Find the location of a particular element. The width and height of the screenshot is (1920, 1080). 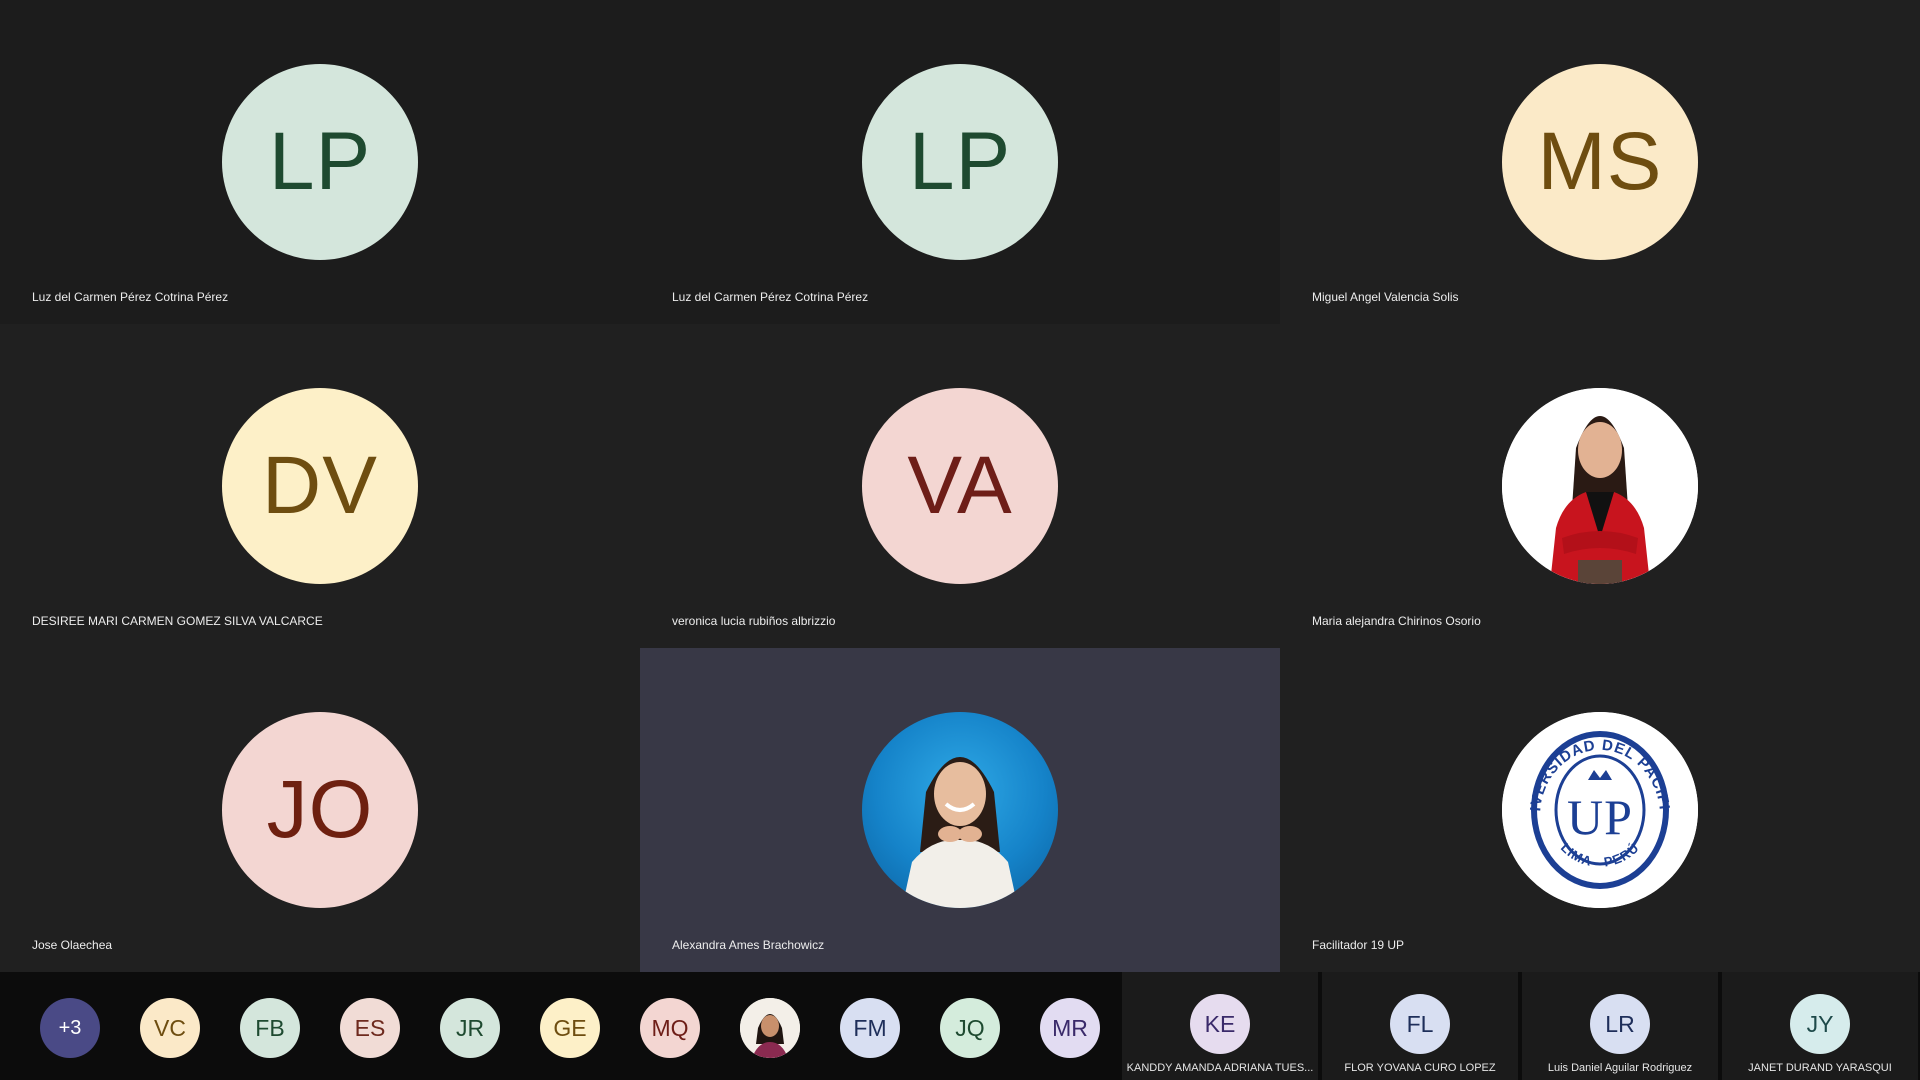

woman-red-blazer-icon is located at coordinates (1600, 486).